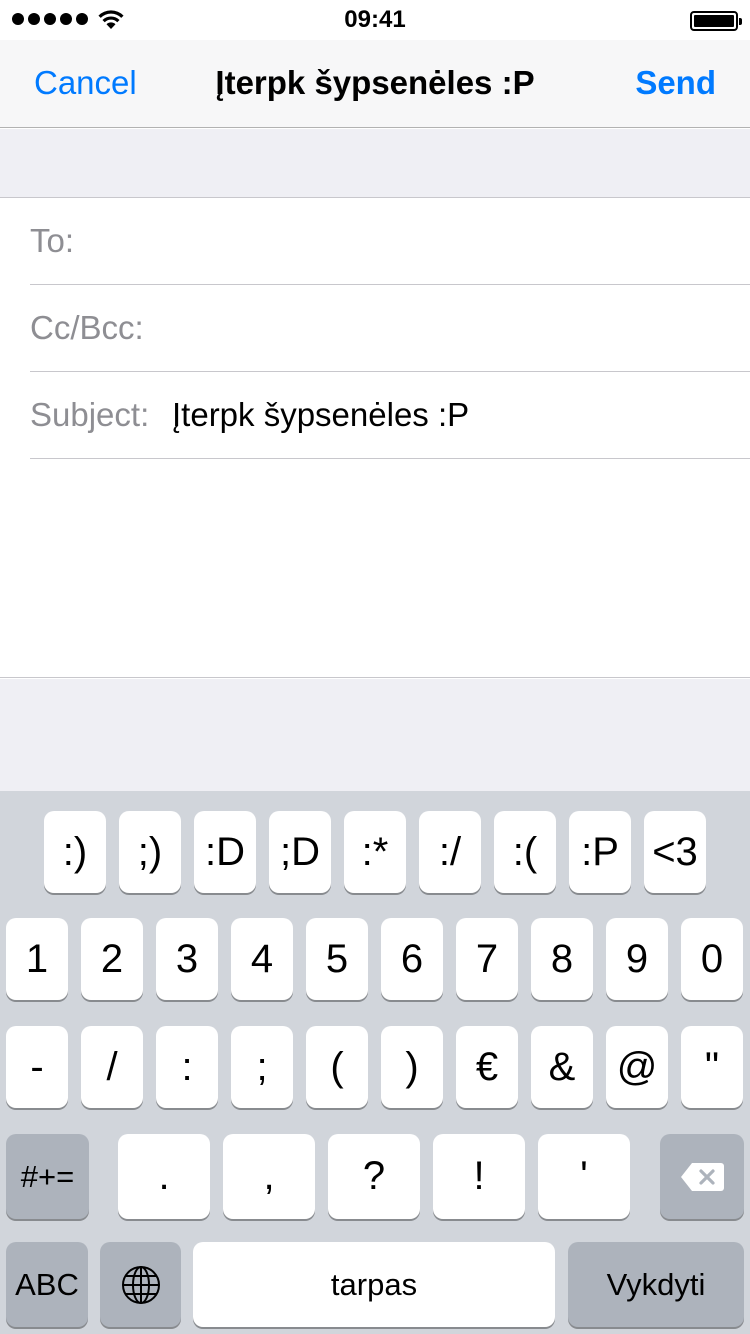 The width and height of the screenshot is (750, 1334). I want to click on cc-bcc-field: Cc/Bcc:, so click(390, 328).